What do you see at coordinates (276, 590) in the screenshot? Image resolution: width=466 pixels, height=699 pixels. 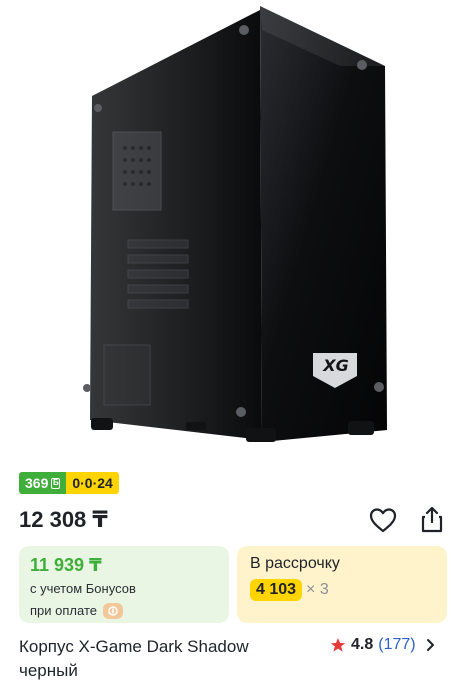 I see `installment-monthly: 4 103` at bounding box center [276, 590].